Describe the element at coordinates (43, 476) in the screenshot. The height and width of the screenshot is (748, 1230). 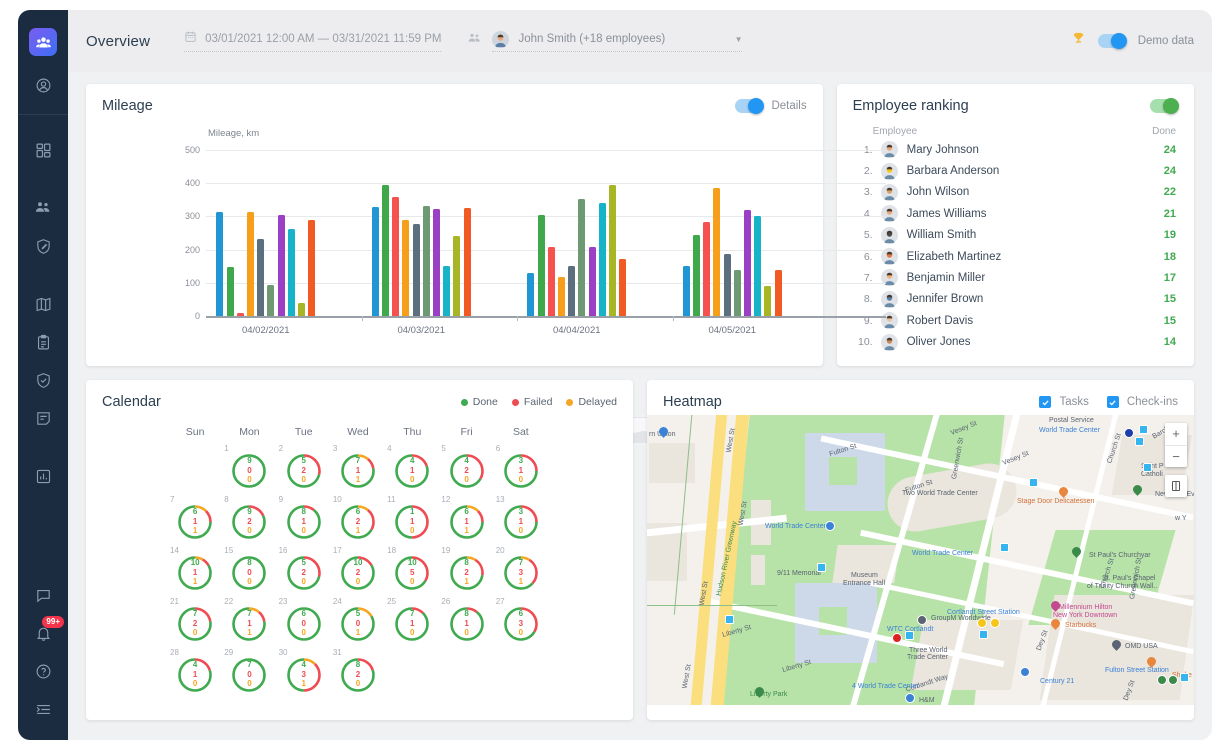
I see `sidebar-item-reports` at that location.